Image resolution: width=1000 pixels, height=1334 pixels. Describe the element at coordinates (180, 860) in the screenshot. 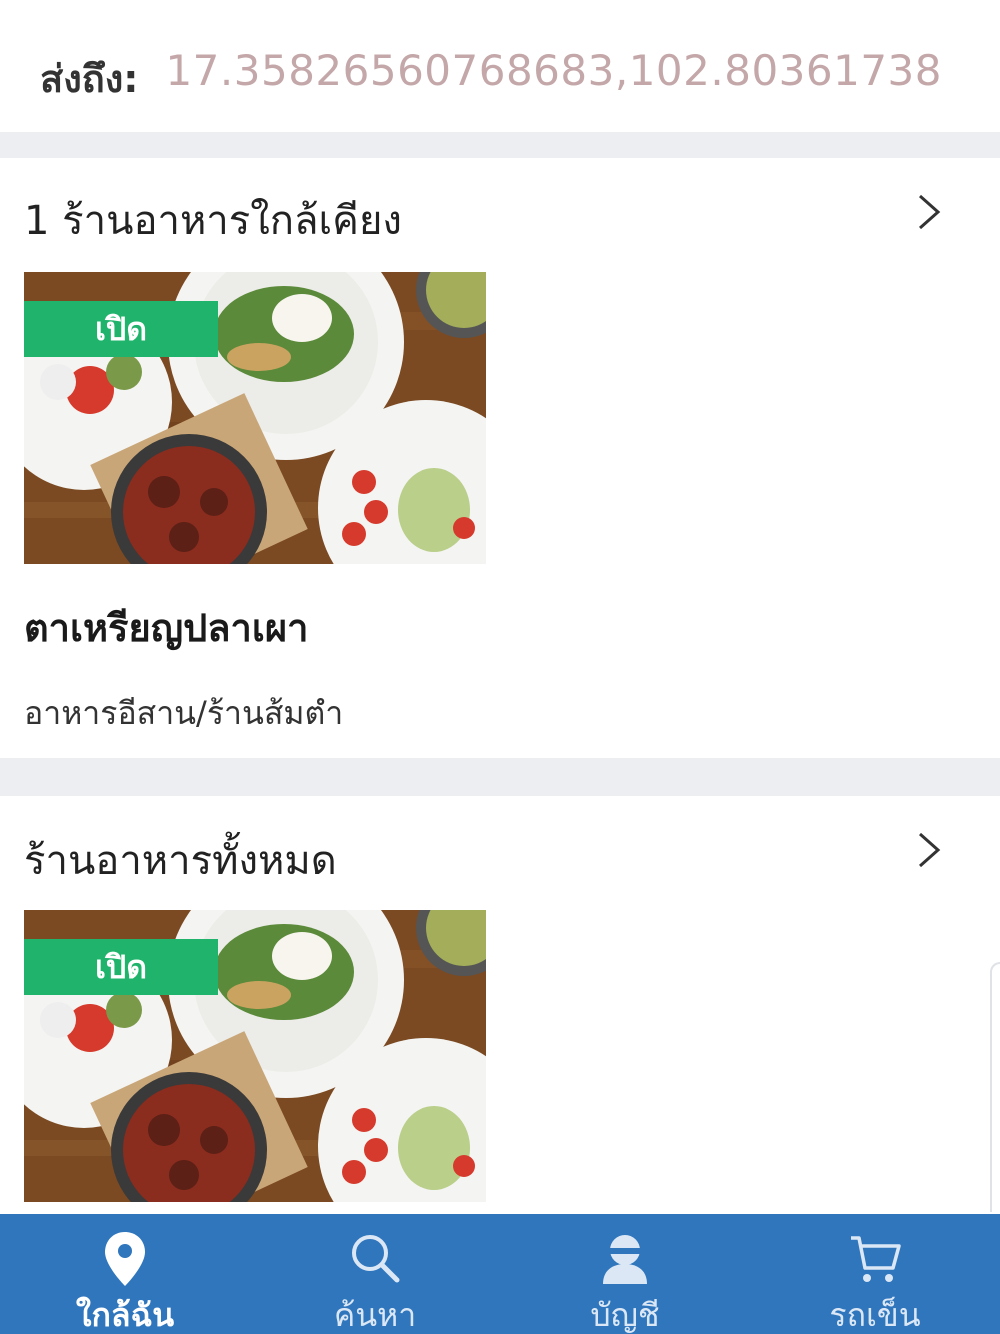

I see `all-stores-section-title: ร้านอาหารทั้งหมด` at that location.